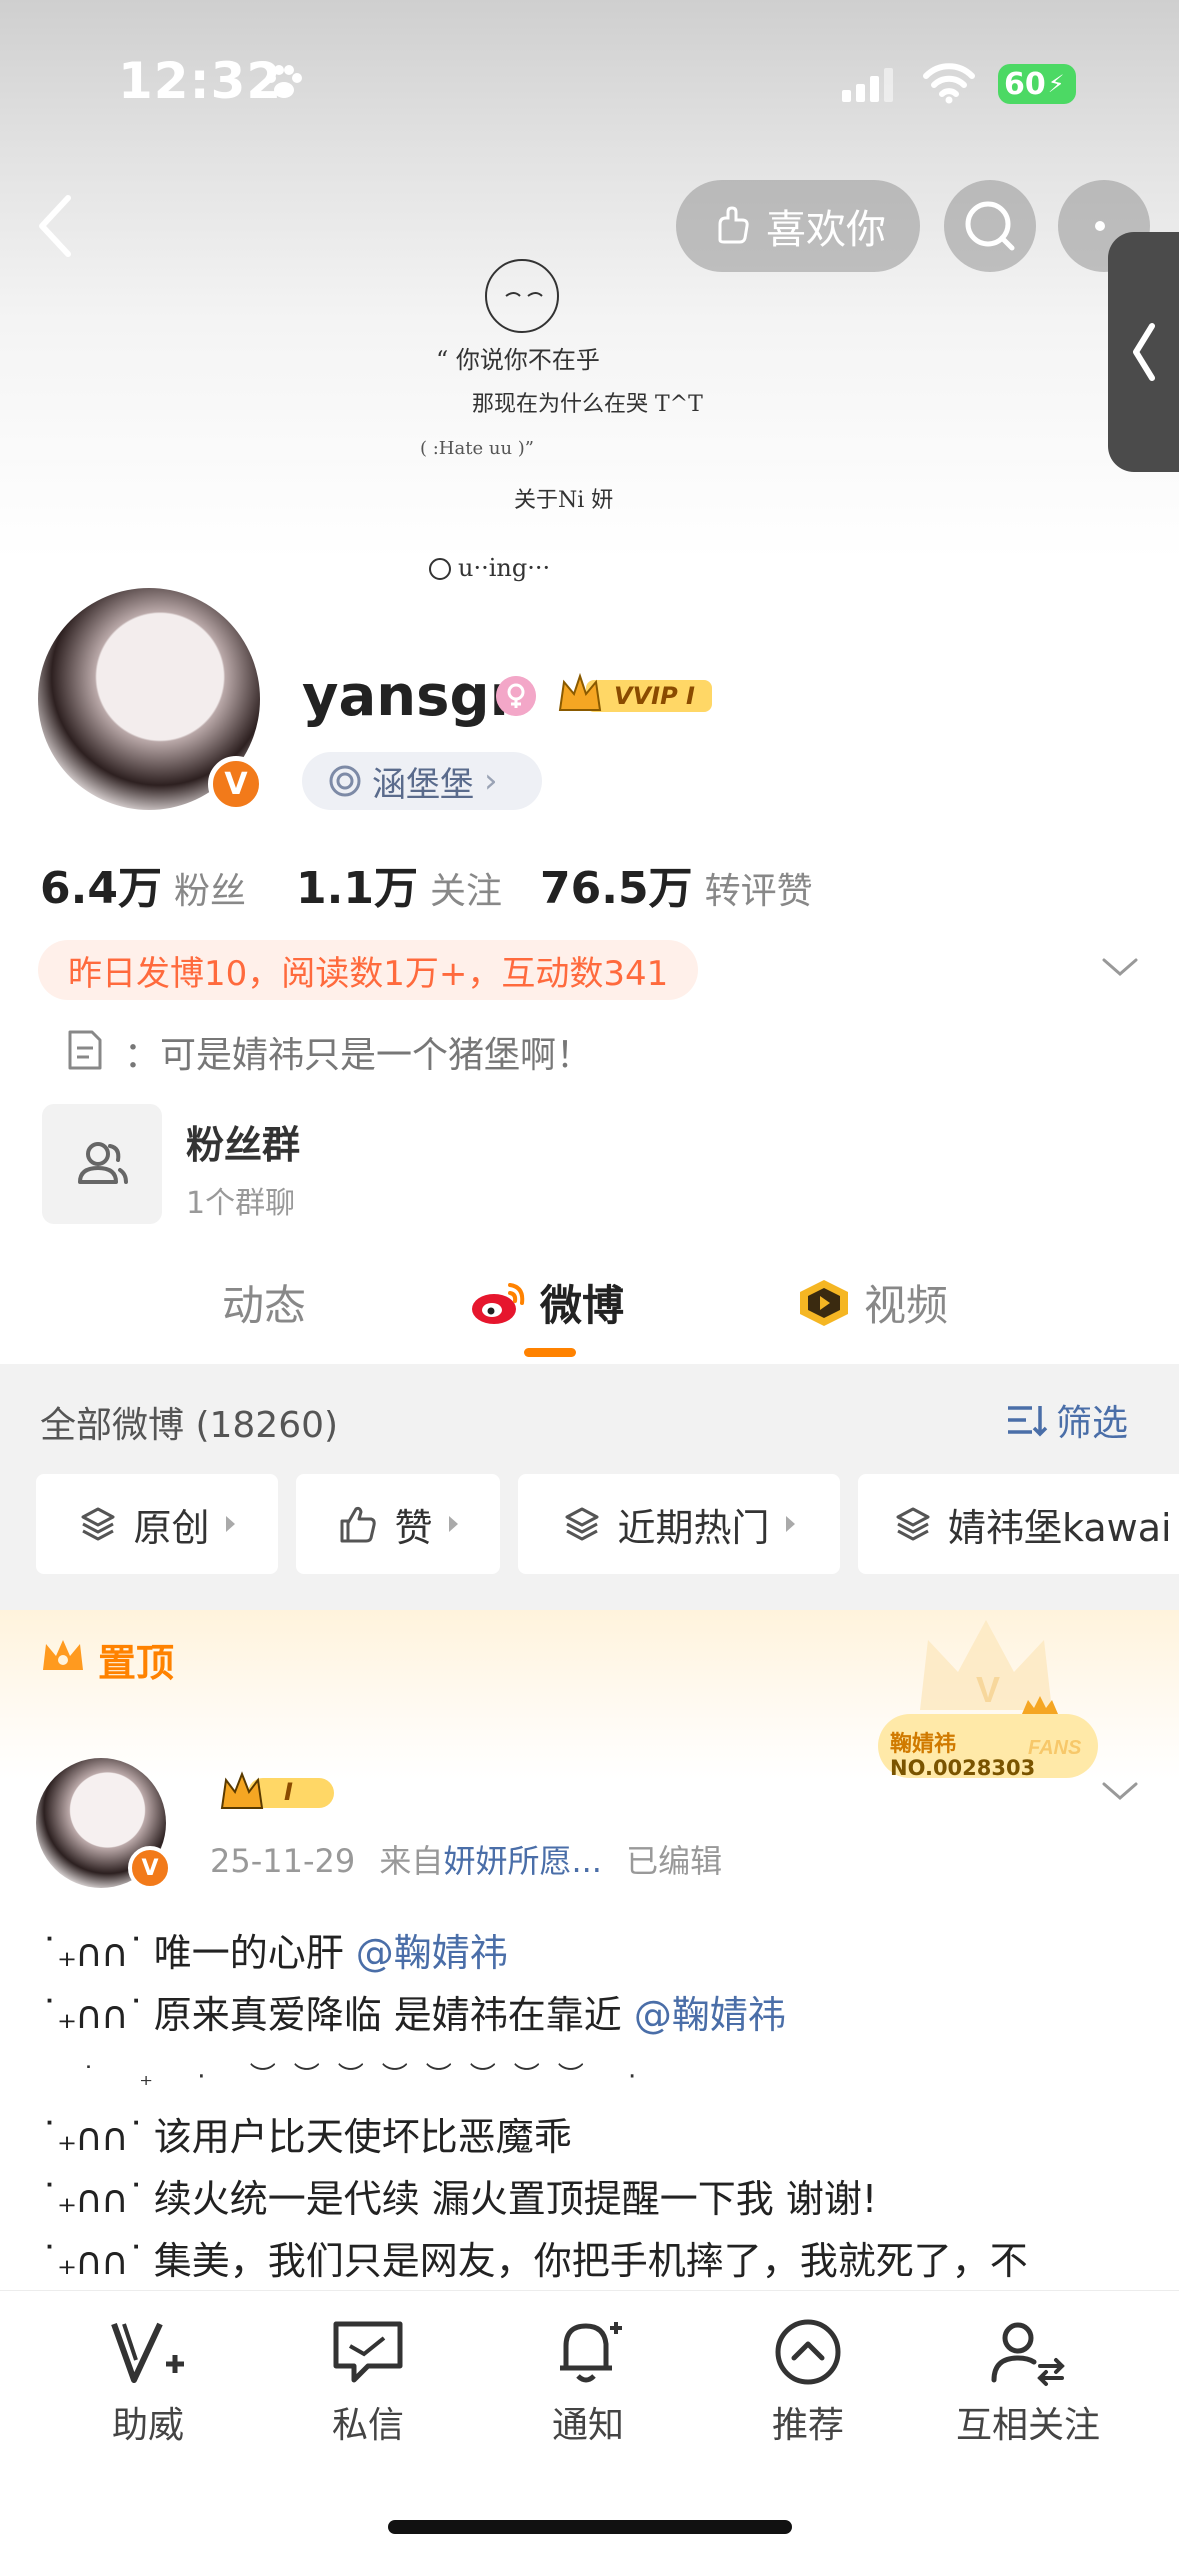 The width and height of the screenshot is (1179, 2556). I want to click on post-date: 25-11-29, so click(283, 1861).